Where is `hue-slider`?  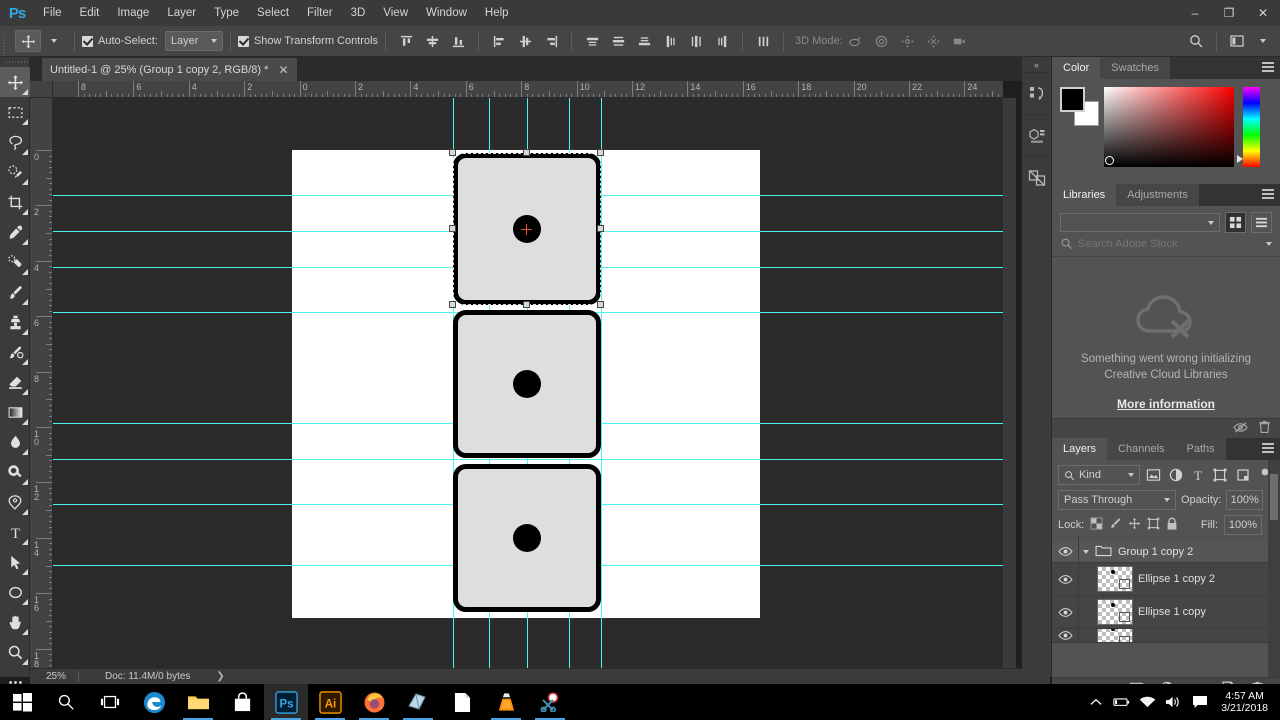 hue-slider is located at coordinates (1248, 127).